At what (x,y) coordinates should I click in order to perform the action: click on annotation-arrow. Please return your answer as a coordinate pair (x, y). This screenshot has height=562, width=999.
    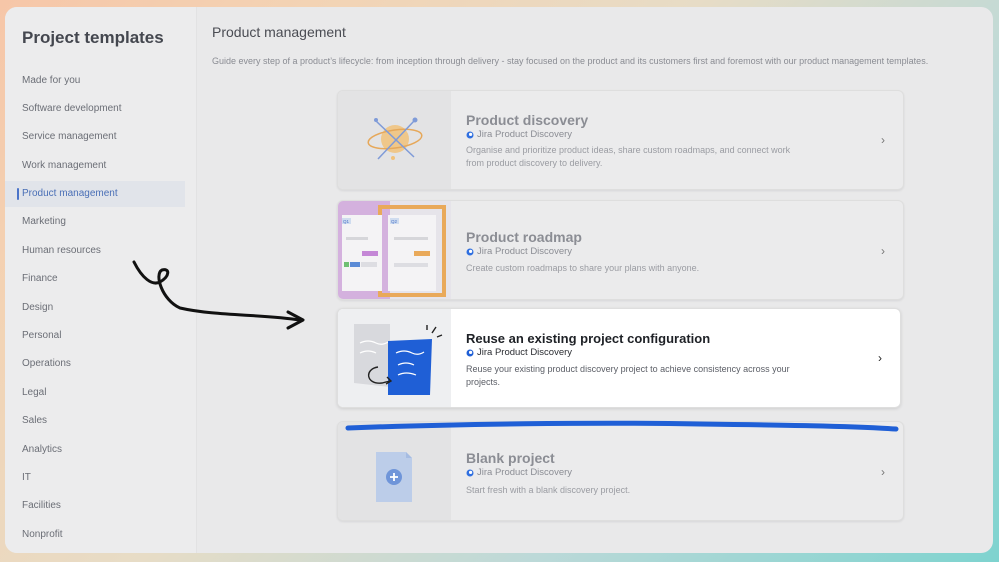
    Looking at the image, I should click on (217, 291).